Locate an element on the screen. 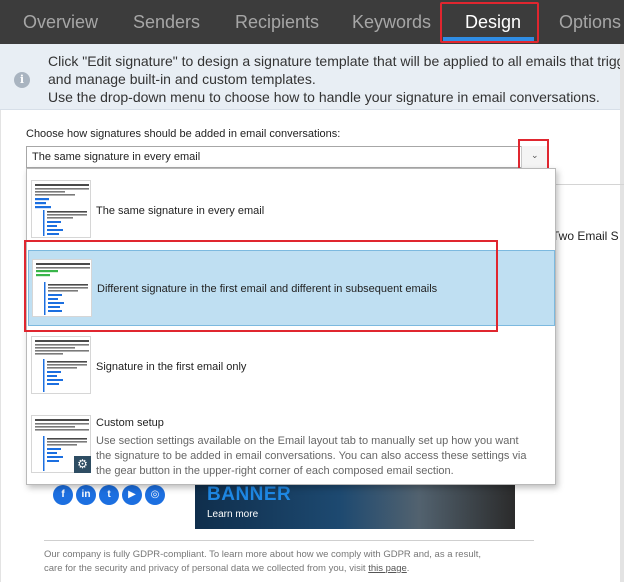  signature-banner: BANNER Learn more is located at coordinates (355, 506).